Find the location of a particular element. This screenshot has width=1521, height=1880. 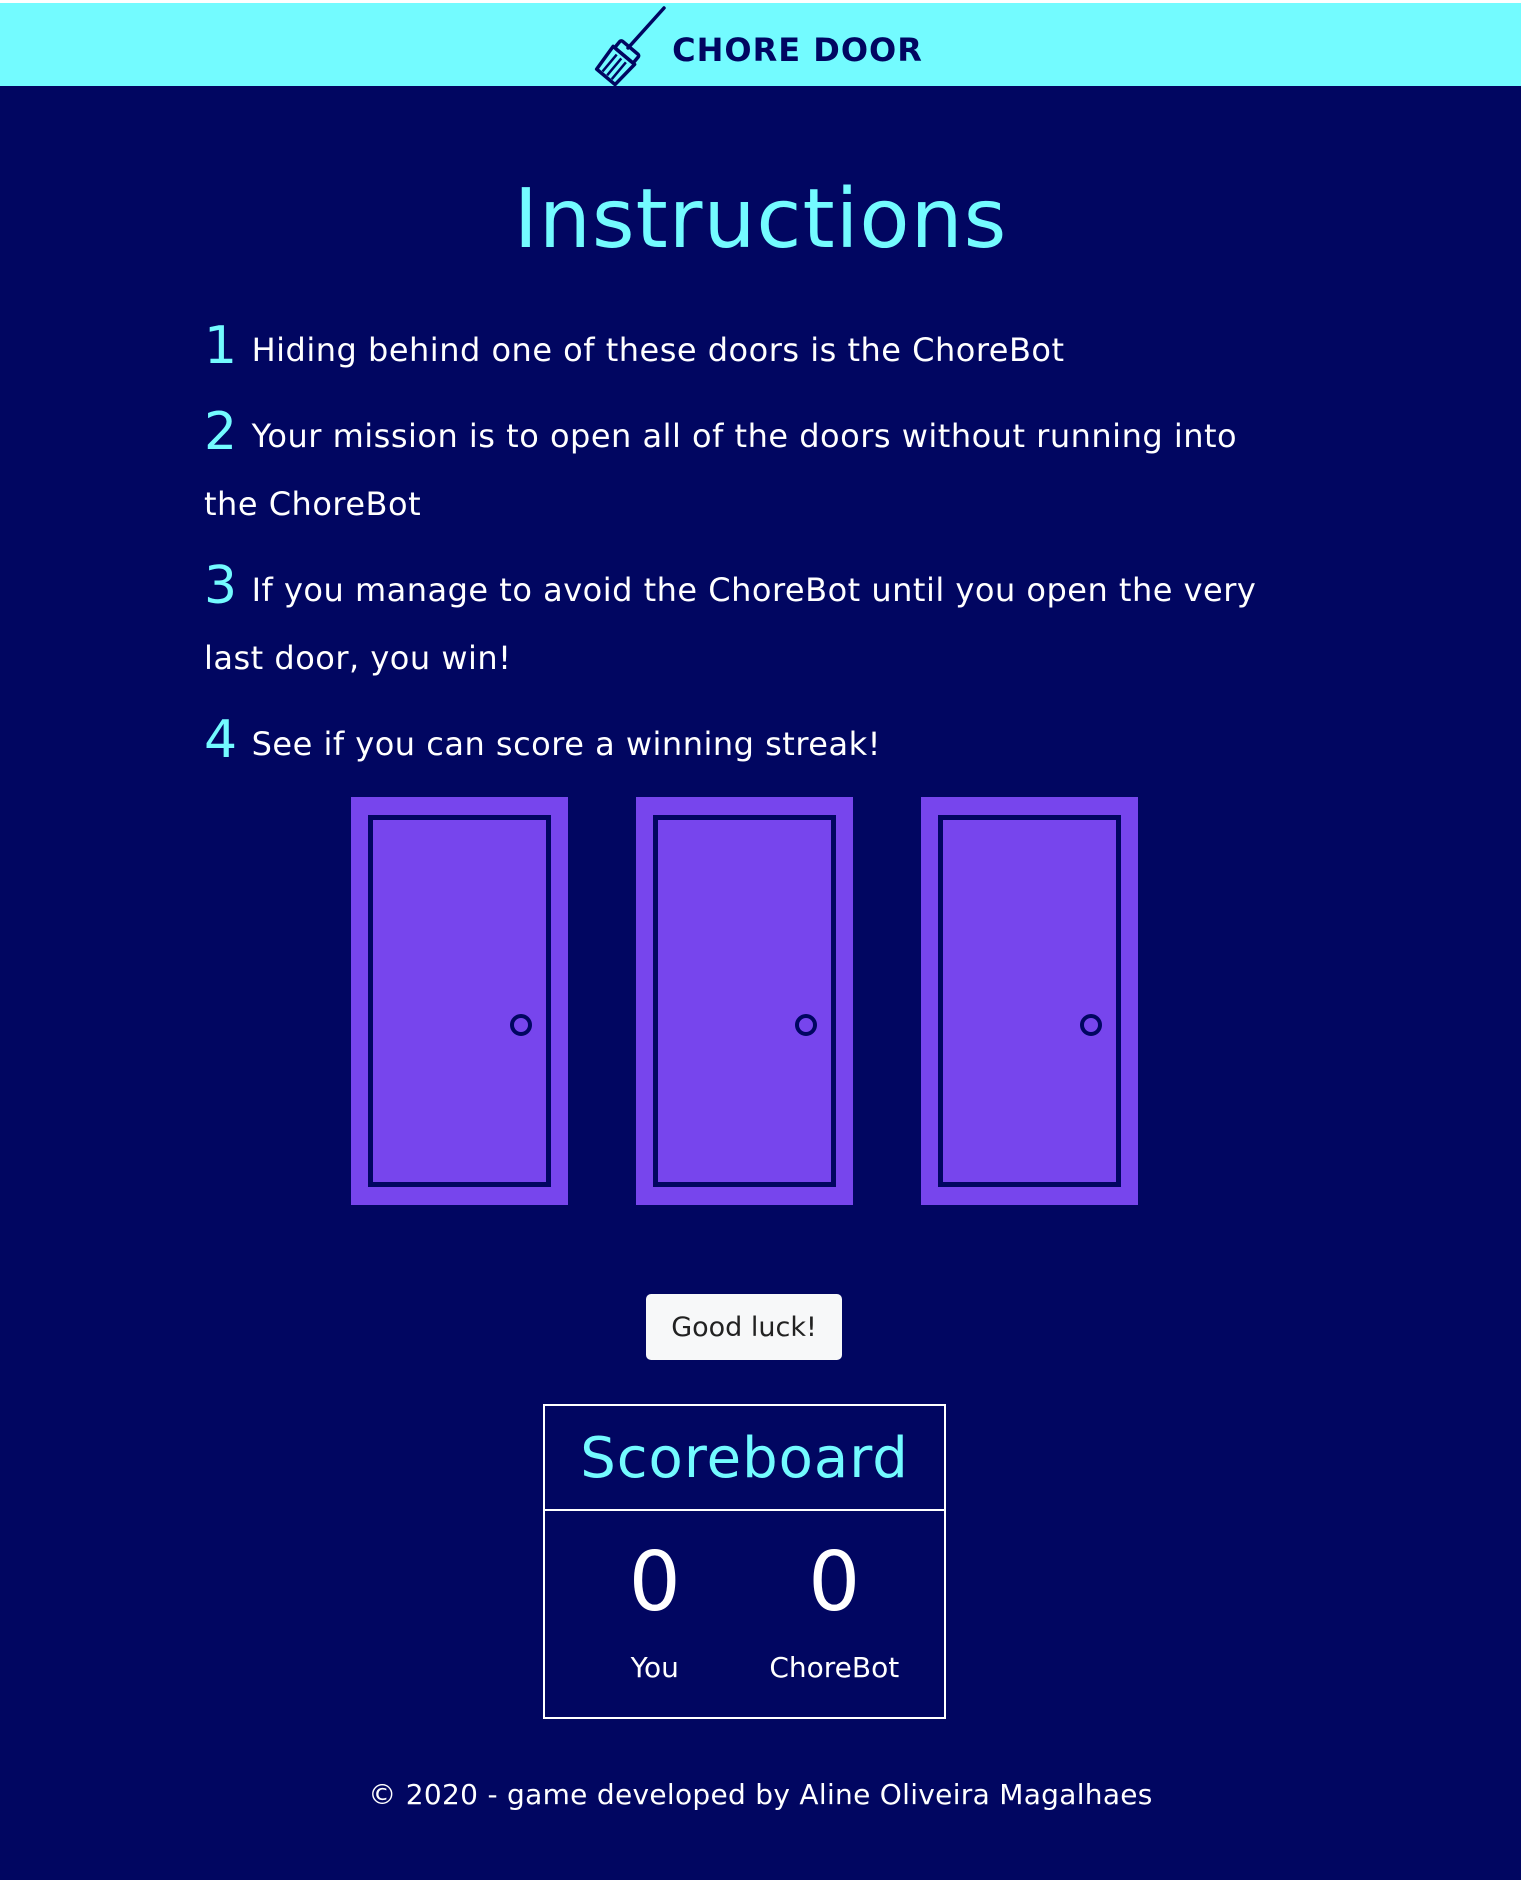

step-text: See if you can score a winning streak! is located at coordinates (566, 744).